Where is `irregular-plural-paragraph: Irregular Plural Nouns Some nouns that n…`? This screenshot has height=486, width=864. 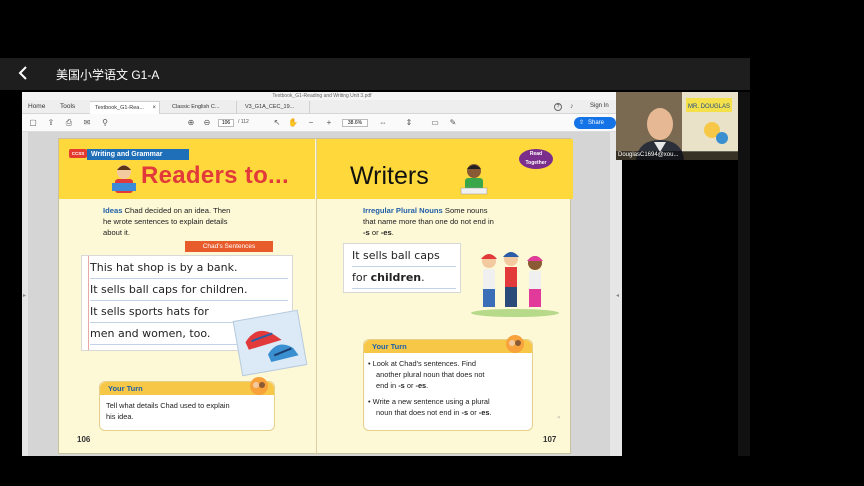 irregular-plural-paragraph: Irregular Plural Nouns Some nouns that n… is located at coordinates (463, 221).